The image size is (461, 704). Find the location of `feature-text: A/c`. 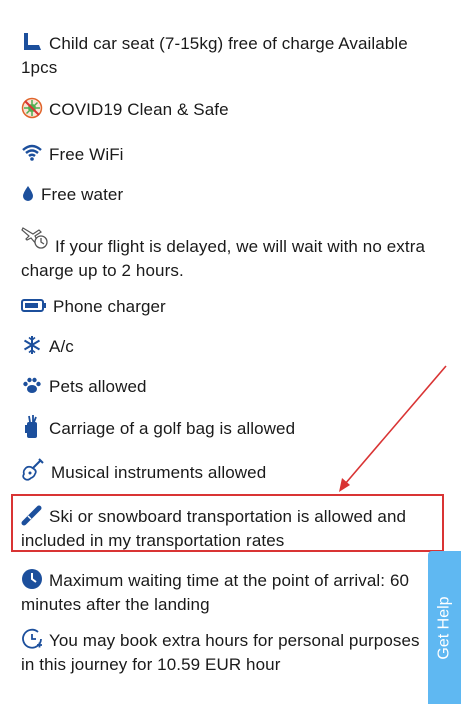

feature-text: A/c is located at coordinates (61, 346).